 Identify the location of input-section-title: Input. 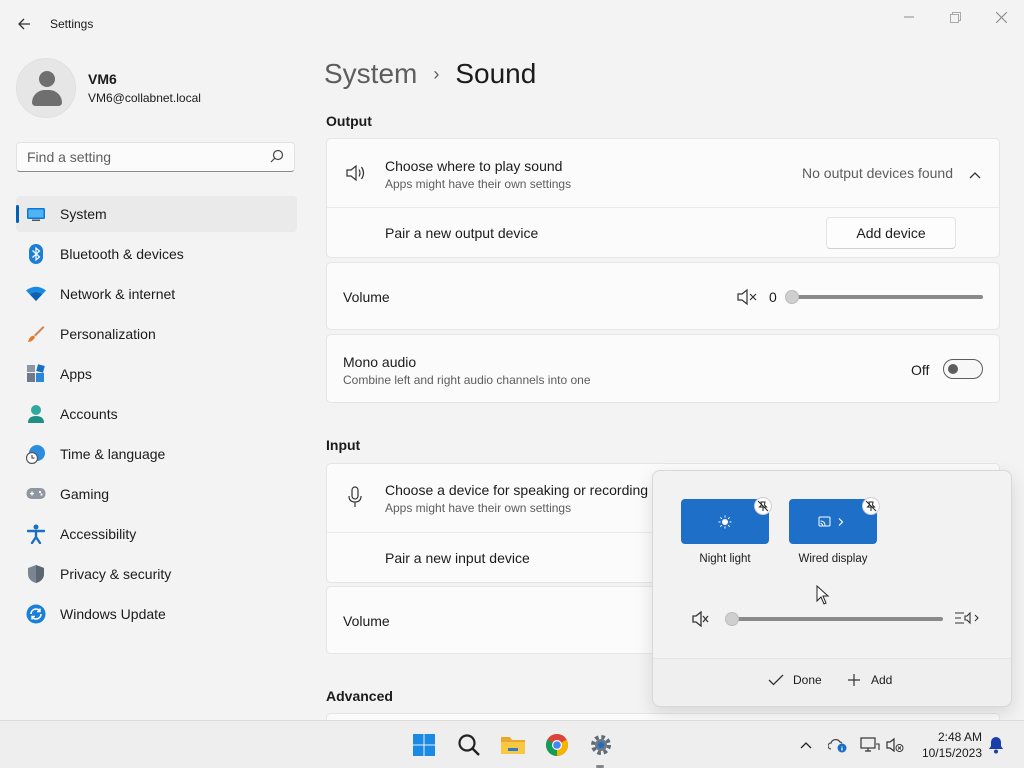
(343, 445).